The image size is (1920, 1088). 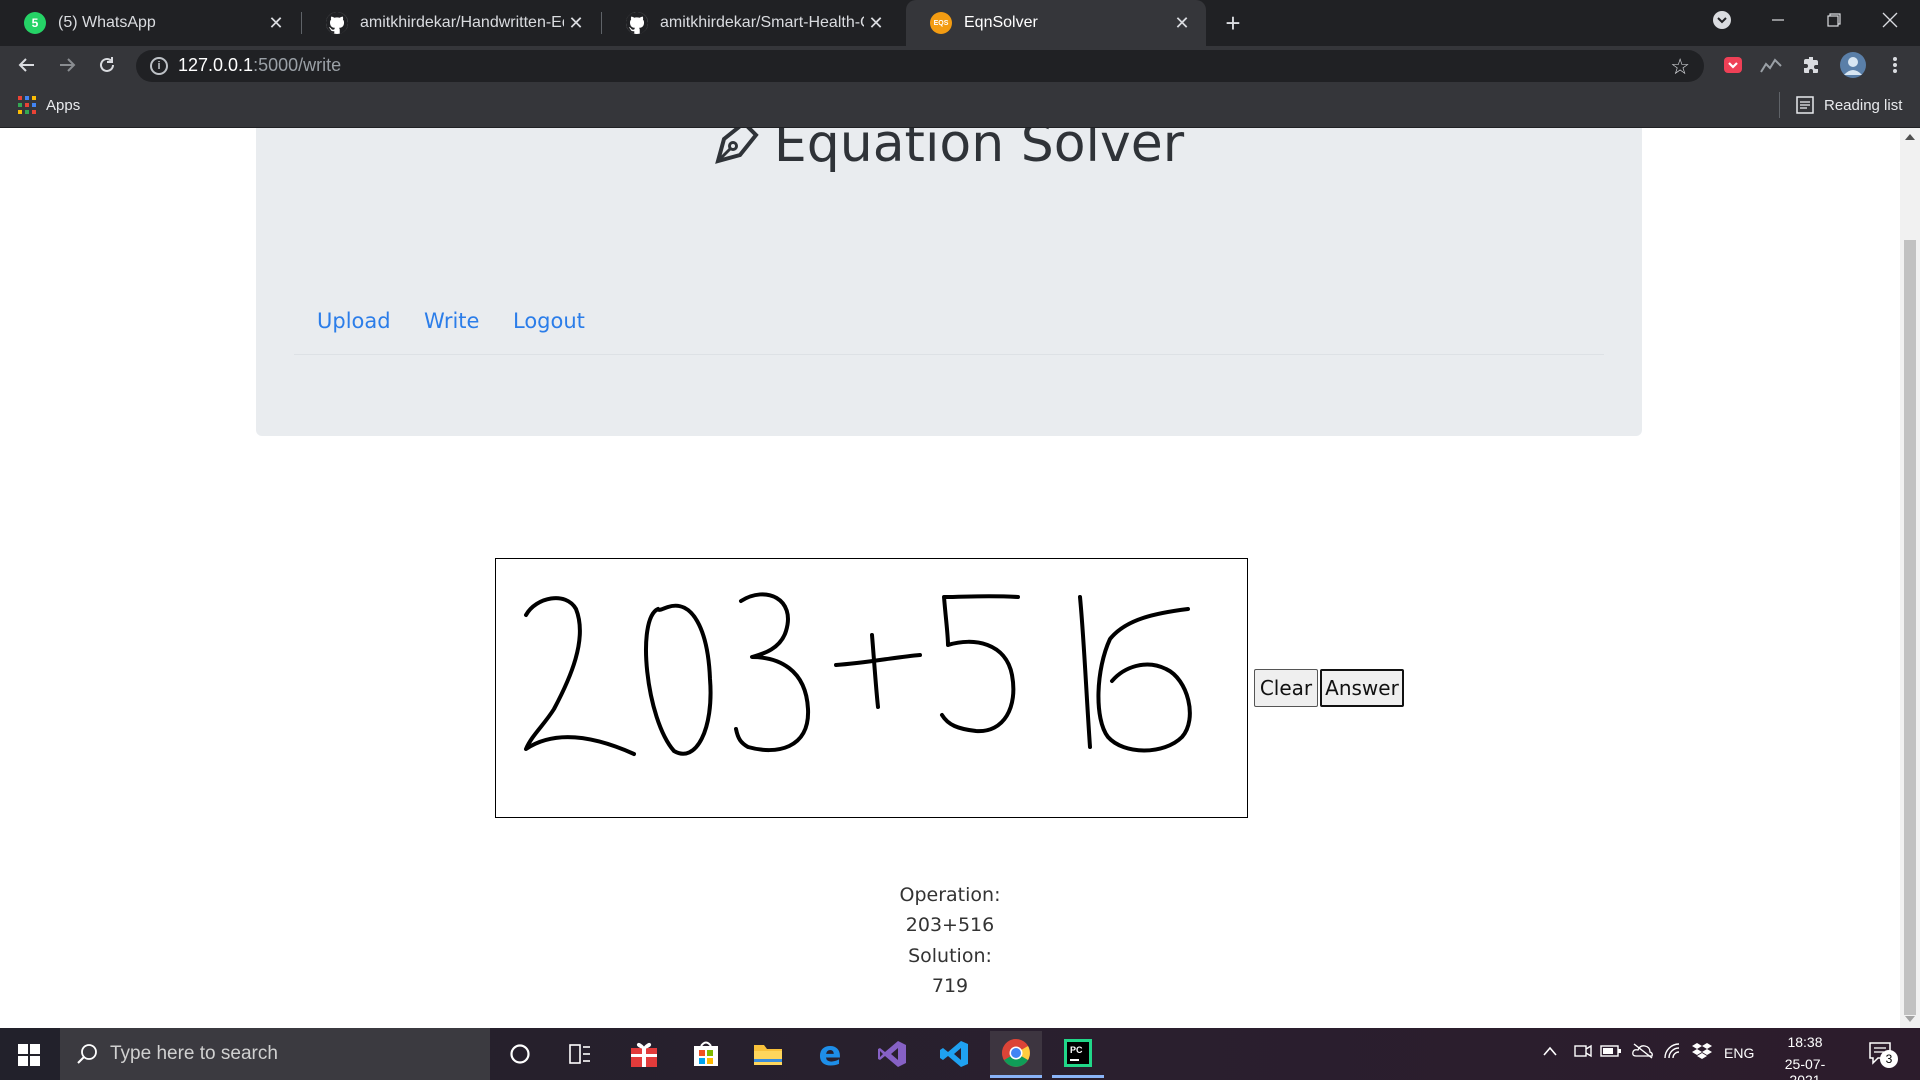 I want to click on tab-title: amitkhirdekar/Smart-Health-Con, so click(x=762, y=22).